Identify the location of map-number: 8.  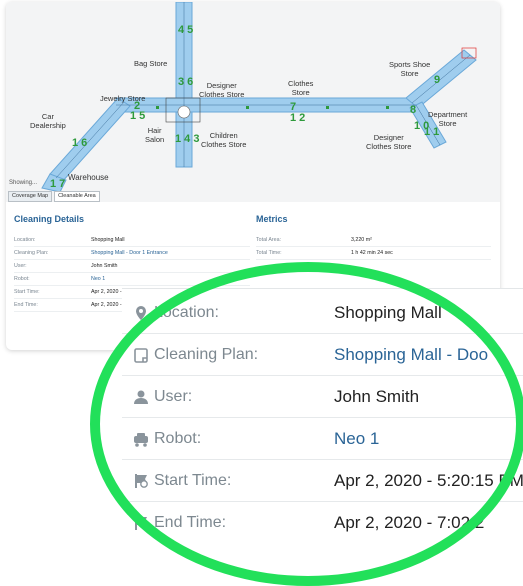
(413, 110).